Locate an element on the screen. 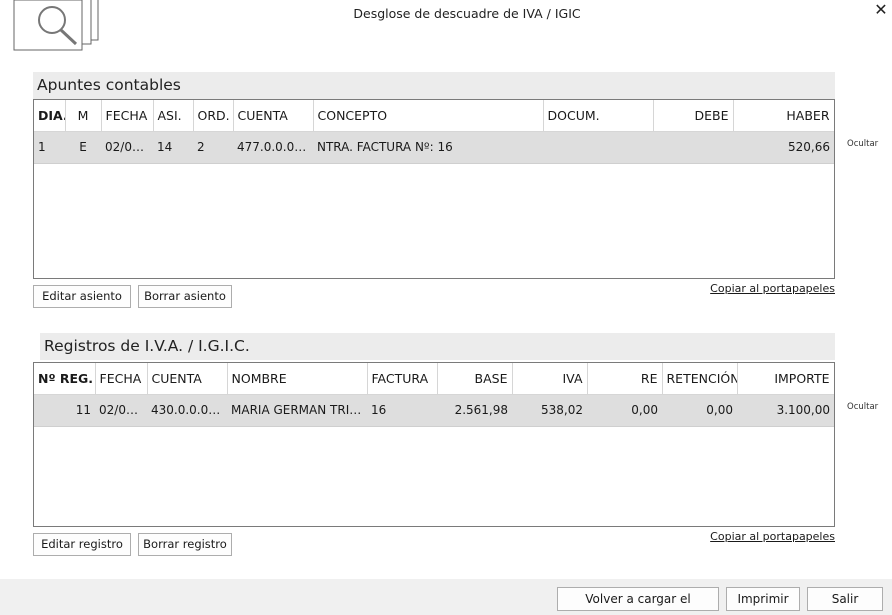  print-button: Imprimir is located at coordinates (763, 599).